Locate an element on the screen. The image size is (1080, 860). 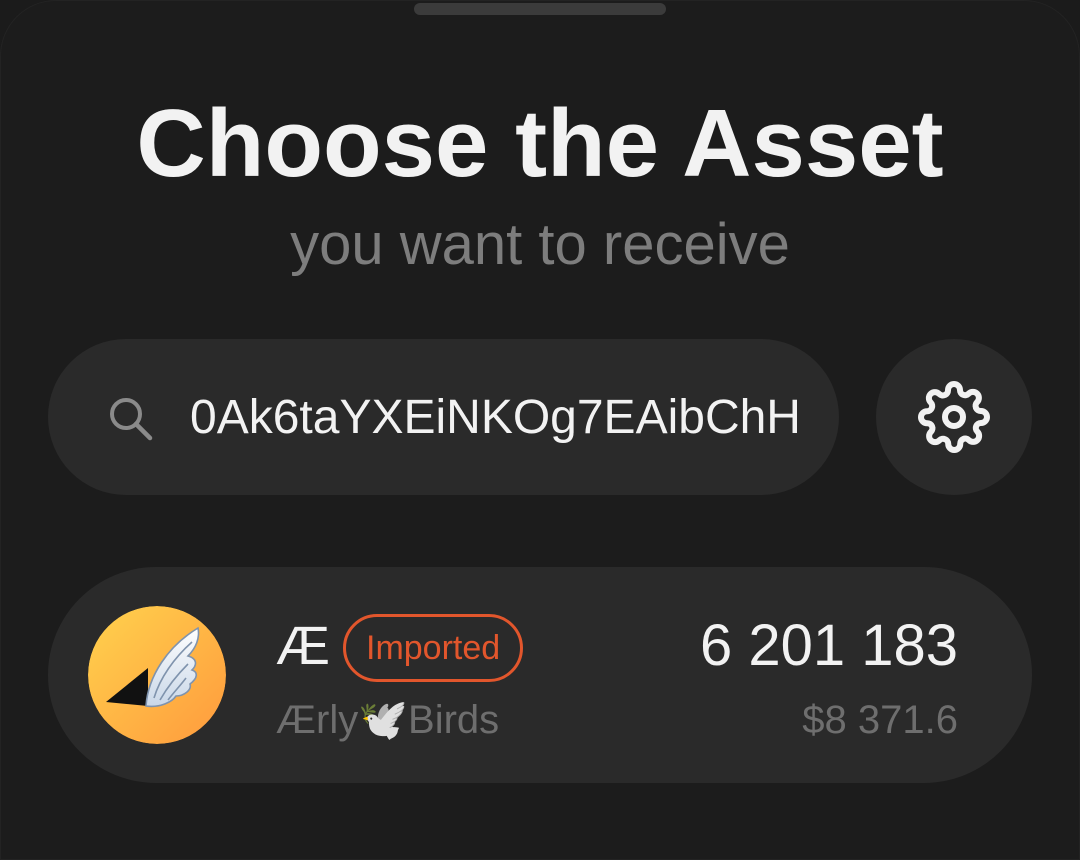
gear-icon is located at coordinates (954, 417).